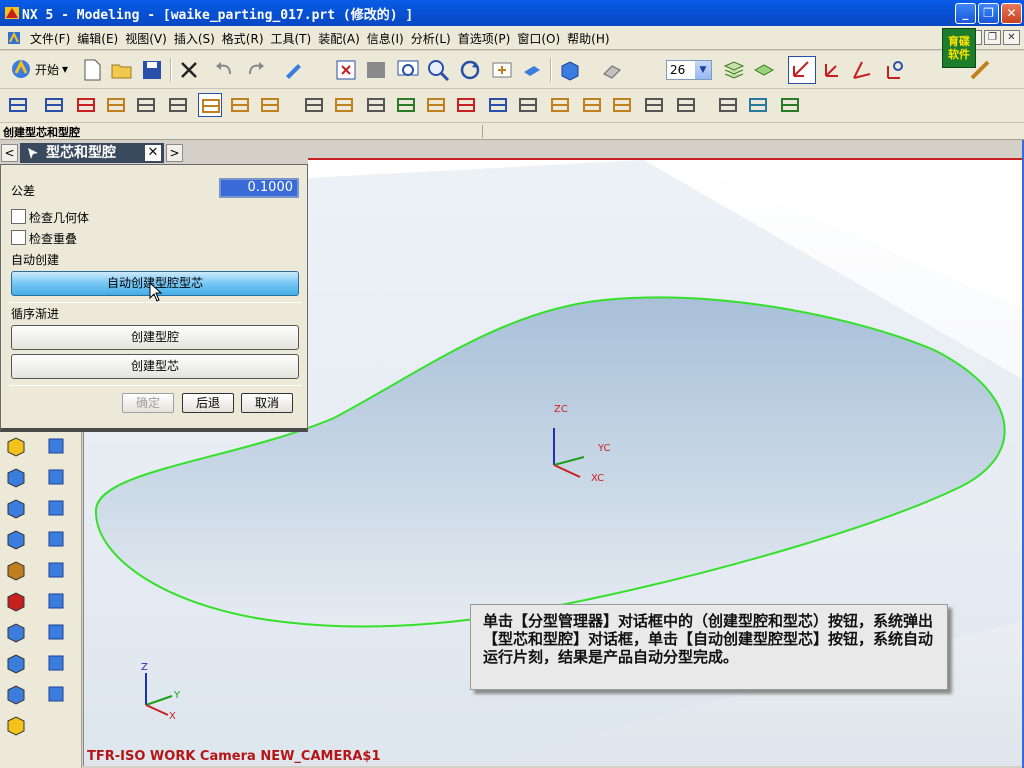 This screenshot has height=768, width=1024. Describe the element at coordinates (56, 601) in the screenshot. I see `shell-icon` at that location.